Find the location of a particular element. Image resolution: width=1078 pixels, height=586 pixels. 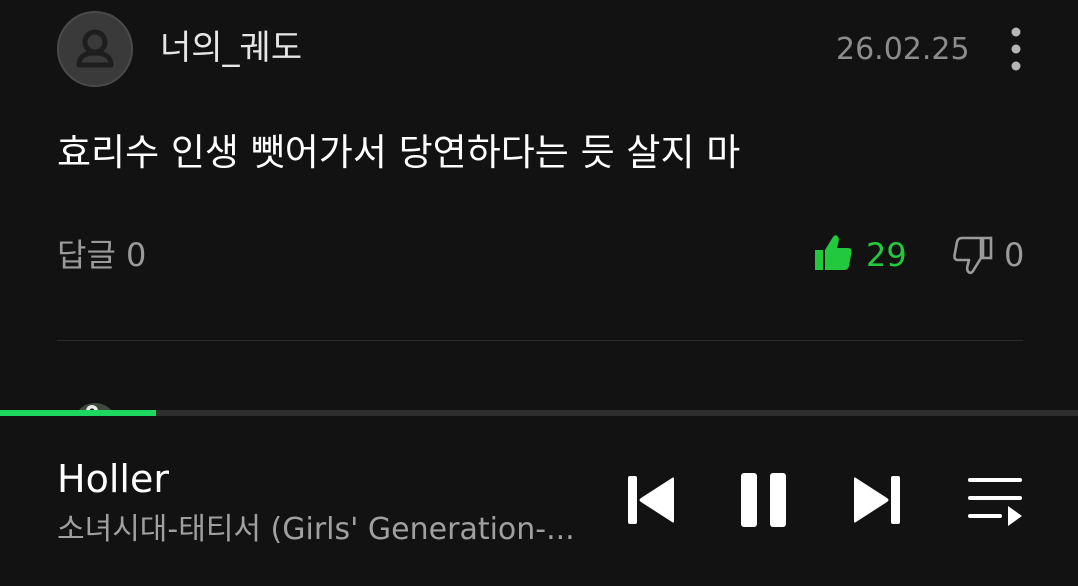

track-title: Holler is located at coordinates (113, 479).